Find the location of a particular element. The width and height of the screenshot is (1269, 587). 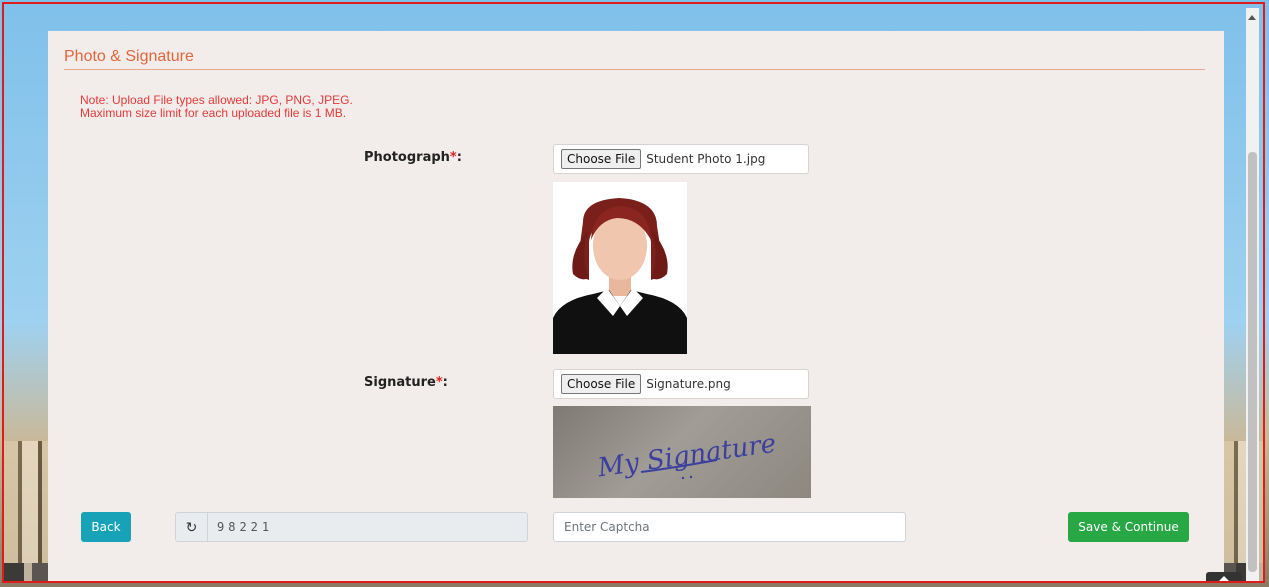

scroll-to-top-button is located at coordinates (1224, 576).